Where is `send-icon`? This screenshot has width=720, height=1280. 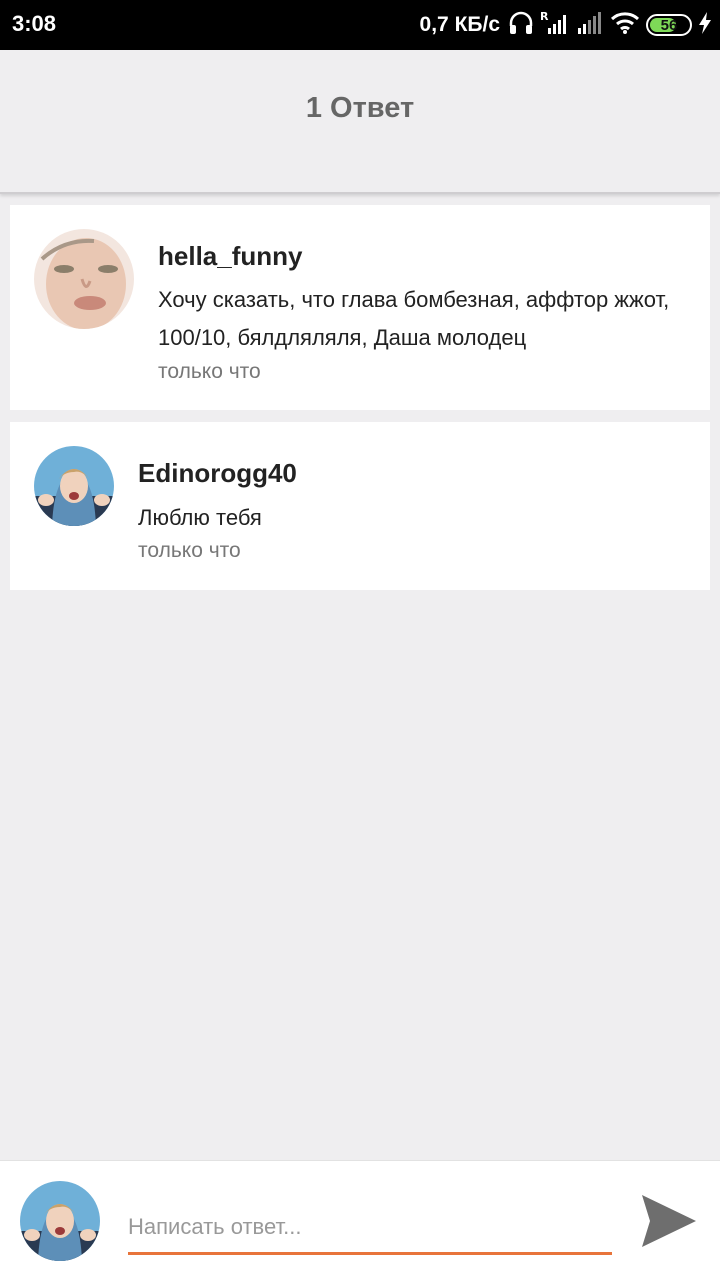 send-icon is located at coordinates (669, 1221).